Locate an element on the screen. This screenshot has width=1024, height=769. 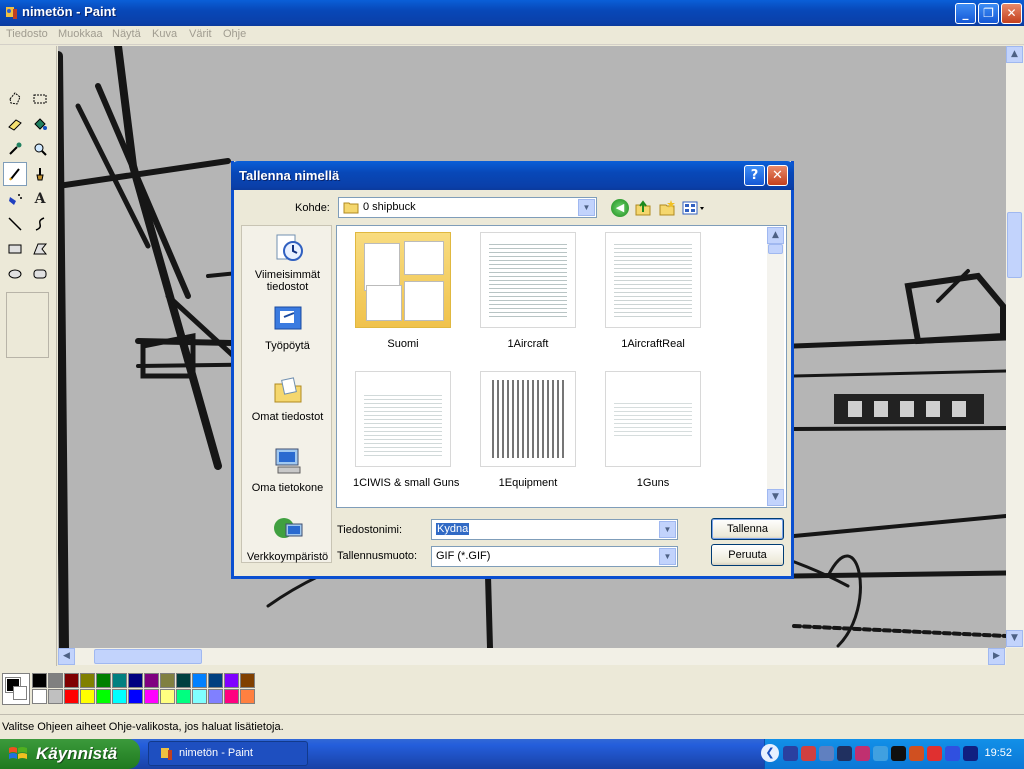
rounded-rect-icon is located at coordinates (40, 274).